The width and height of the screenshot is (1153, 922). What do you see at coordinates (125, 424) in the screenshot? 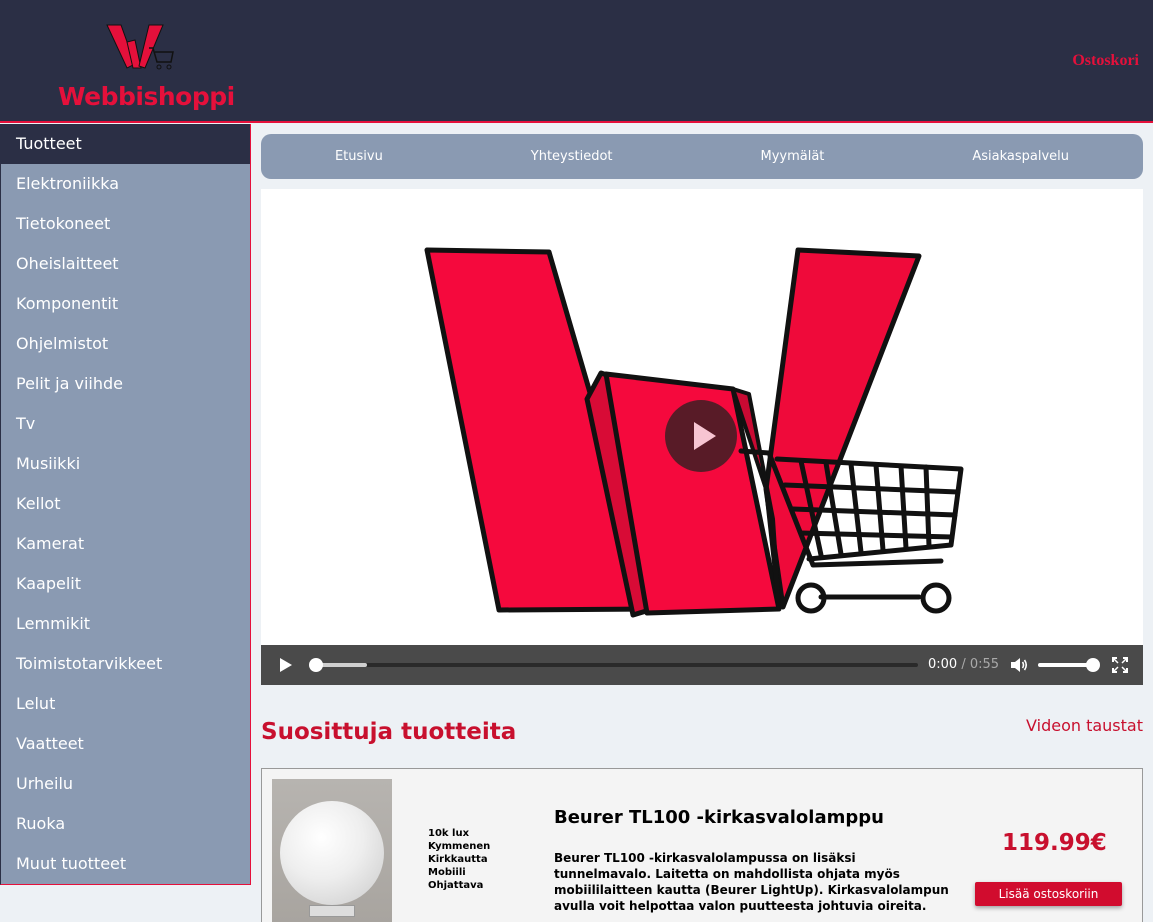
I see `sidebar-item-tv: Tv` at bounding box center [125, 424].